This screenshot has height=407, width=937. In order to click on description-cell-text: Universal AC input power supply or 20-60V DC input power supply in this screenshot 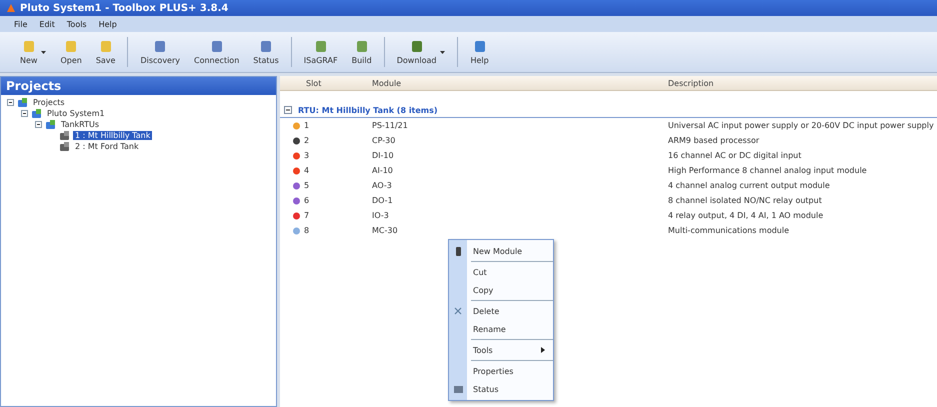, I will do `click(801, 125)`.